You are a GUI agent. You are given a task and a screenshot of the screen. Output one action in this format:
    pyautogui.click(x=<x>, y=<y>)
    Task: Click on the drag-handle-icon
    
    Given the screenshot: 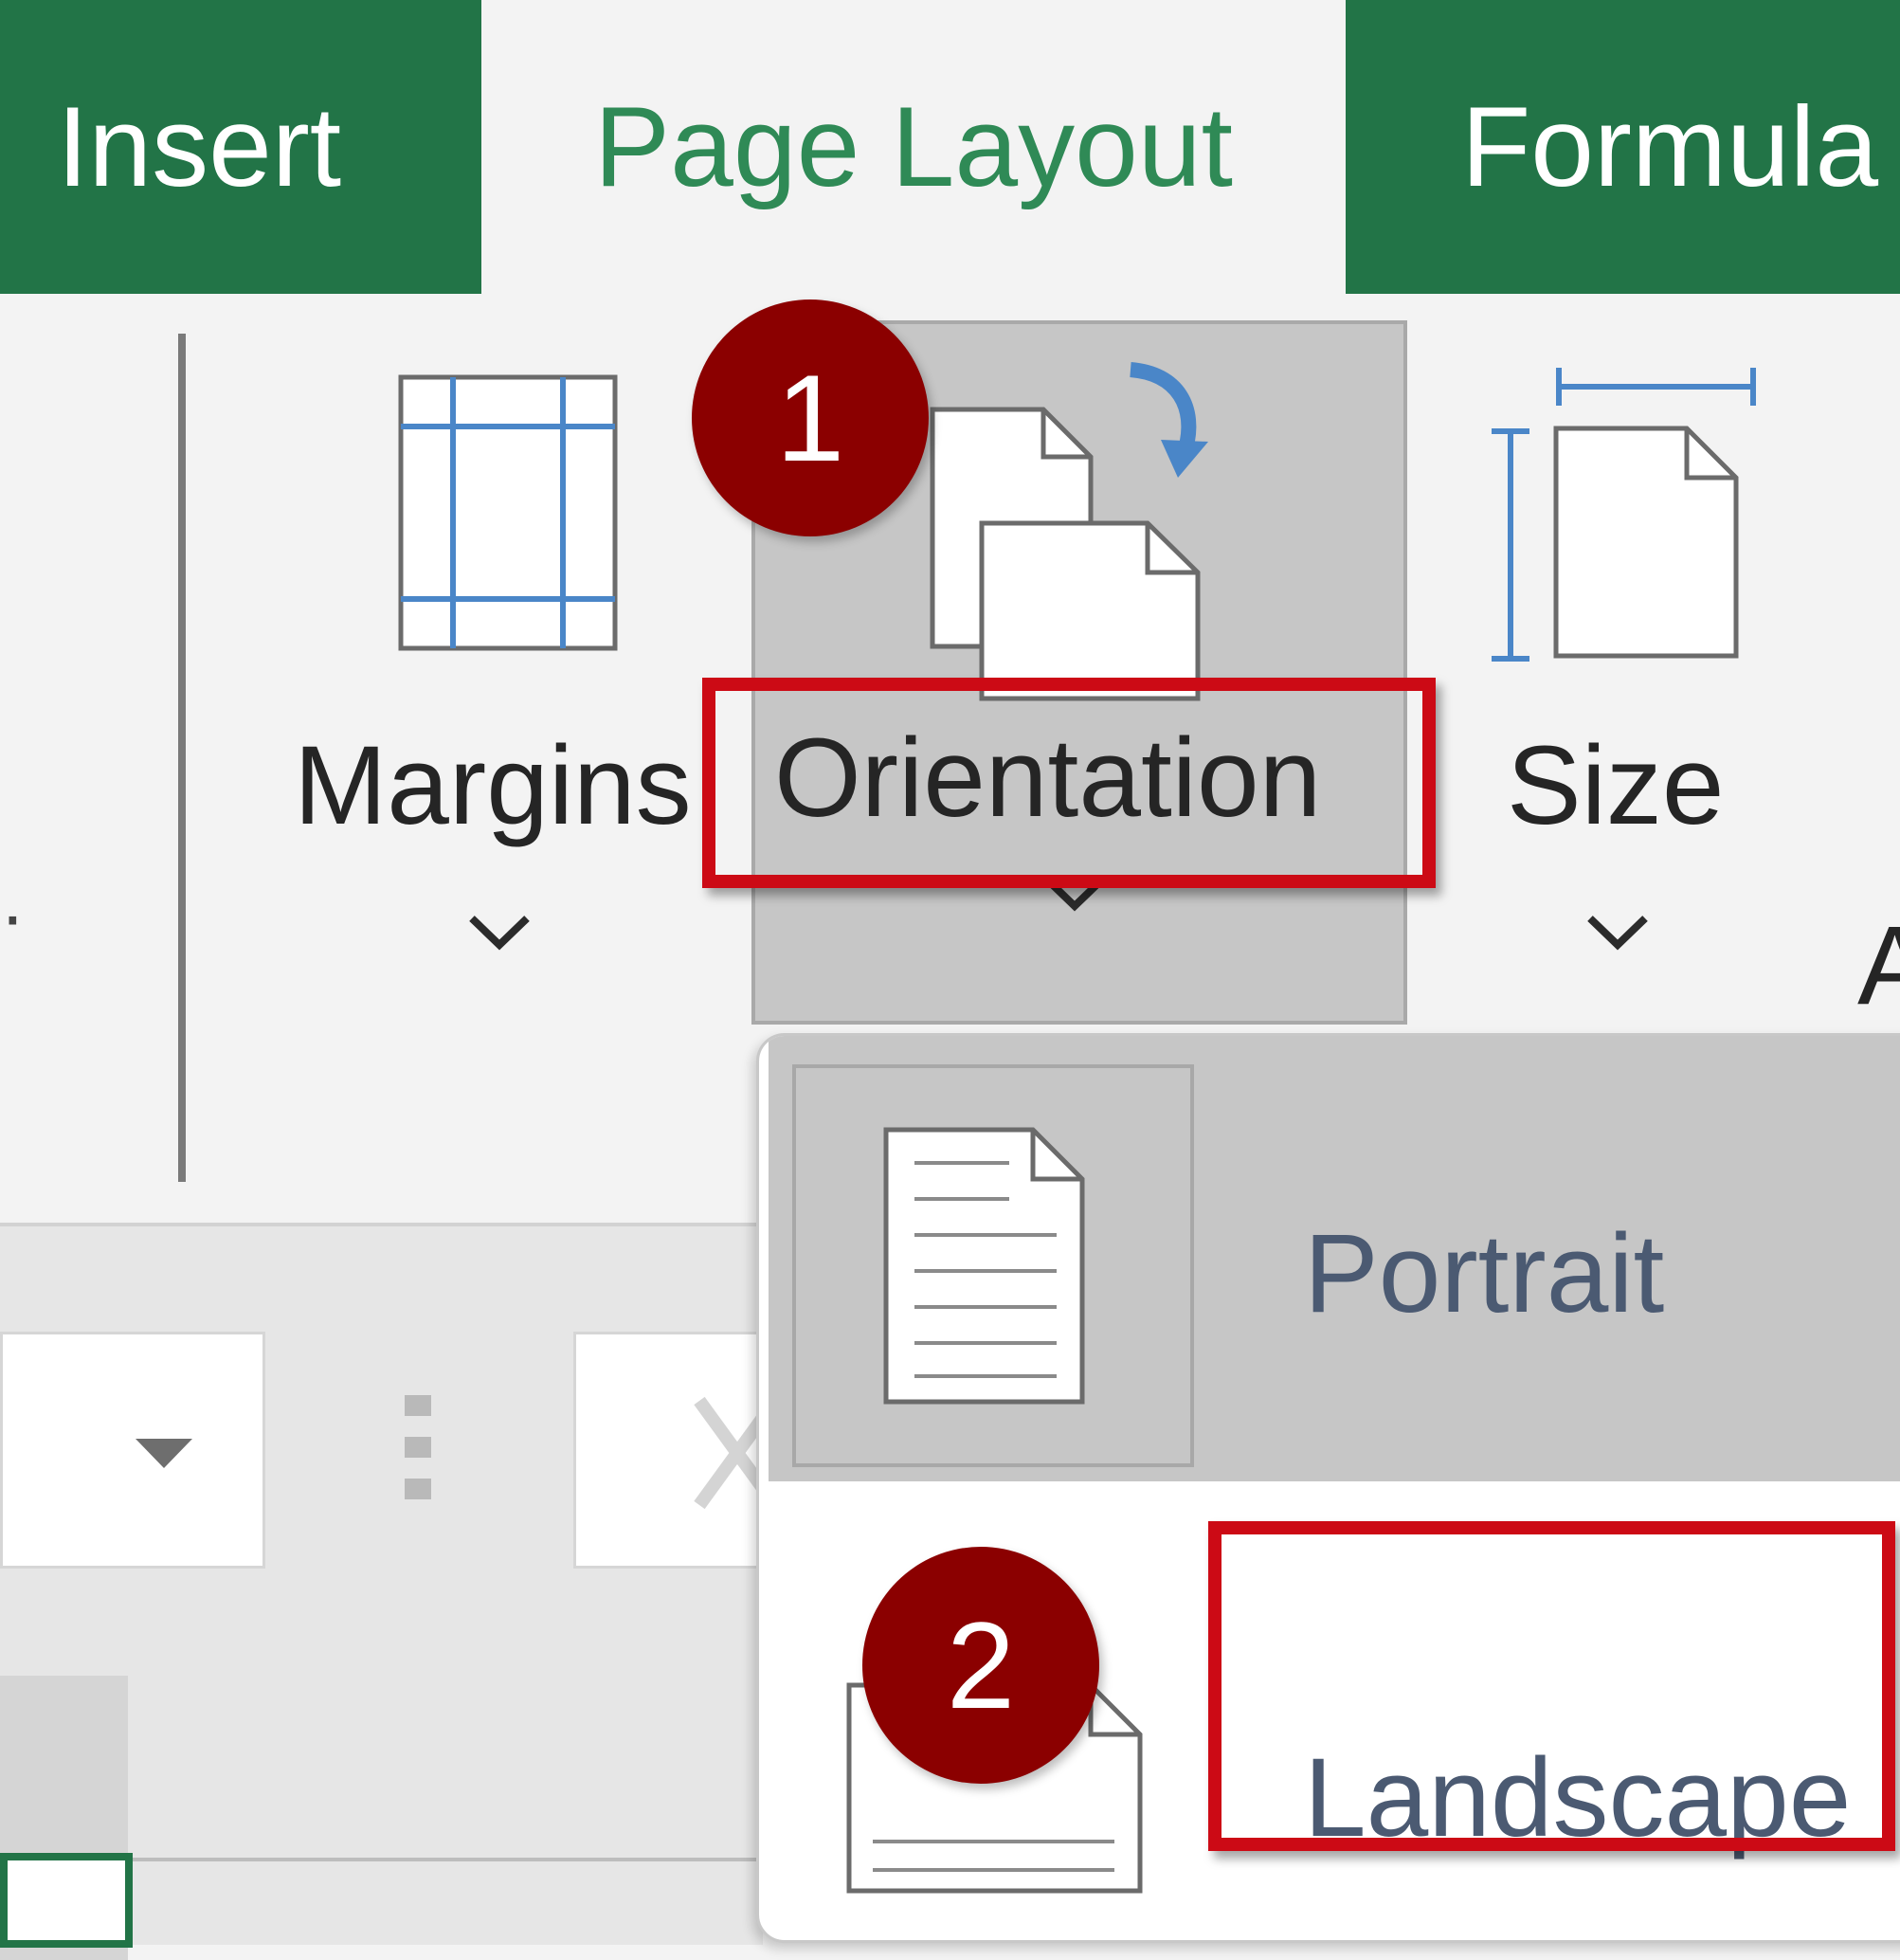 What is the action you would take?
    pyautogui.click(x=418, y=1448)
    